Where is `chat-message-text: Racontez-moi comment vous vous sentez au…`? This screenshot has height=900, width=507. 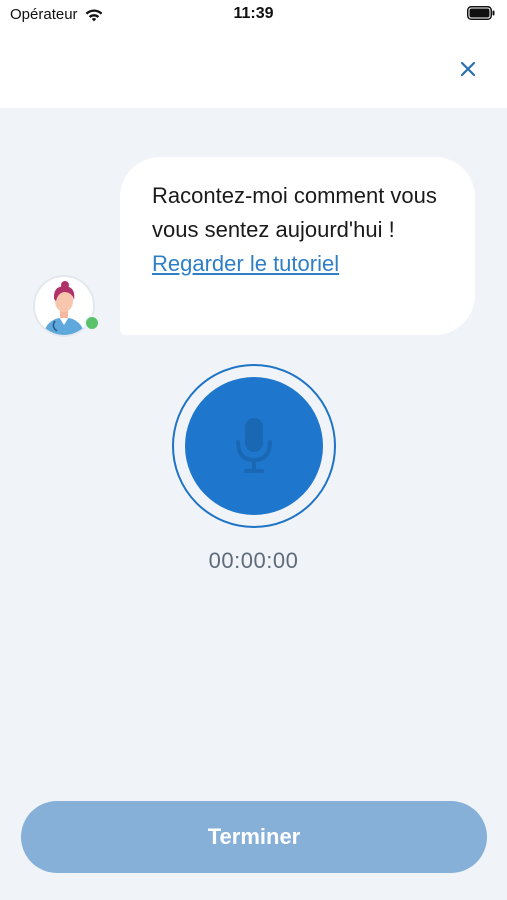 chat-message-text: Racontez-moi comment vous vous sentez au… is located at coordinates (294, 212).